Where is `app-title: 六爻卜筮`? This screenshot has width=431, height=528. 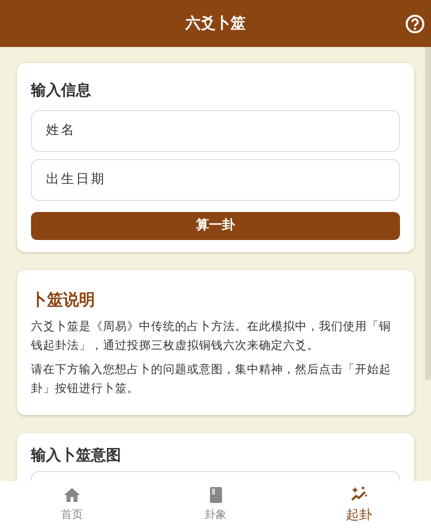
app-title: 六爻卜筮 is located at coordinates (216, 23).